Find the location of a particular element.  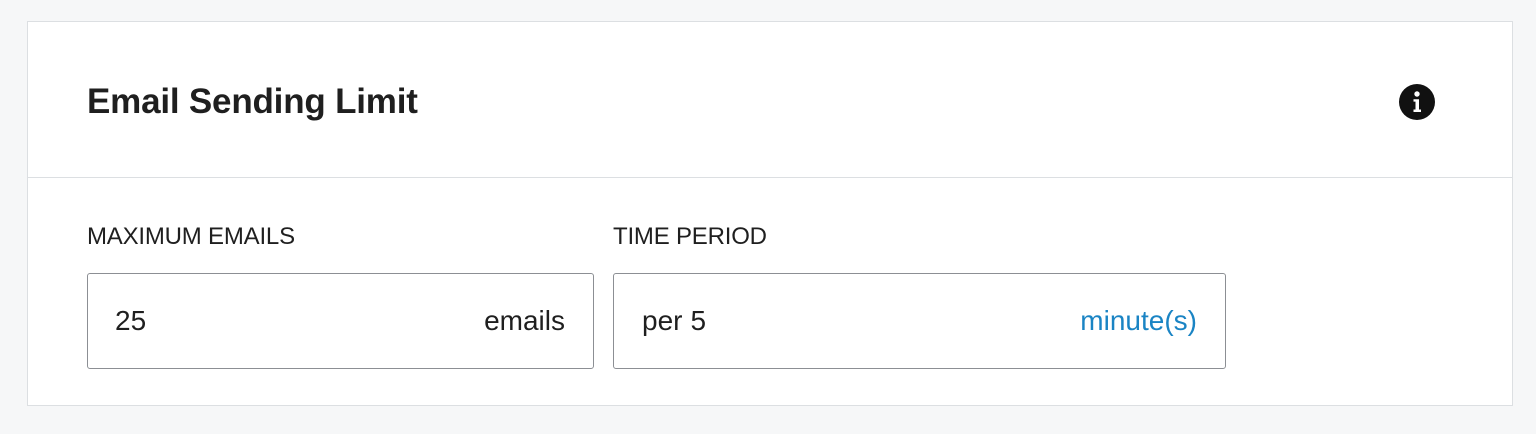

maximum-emails-label: MAXIMUM EMAILS is located at coordinates (191, 236).